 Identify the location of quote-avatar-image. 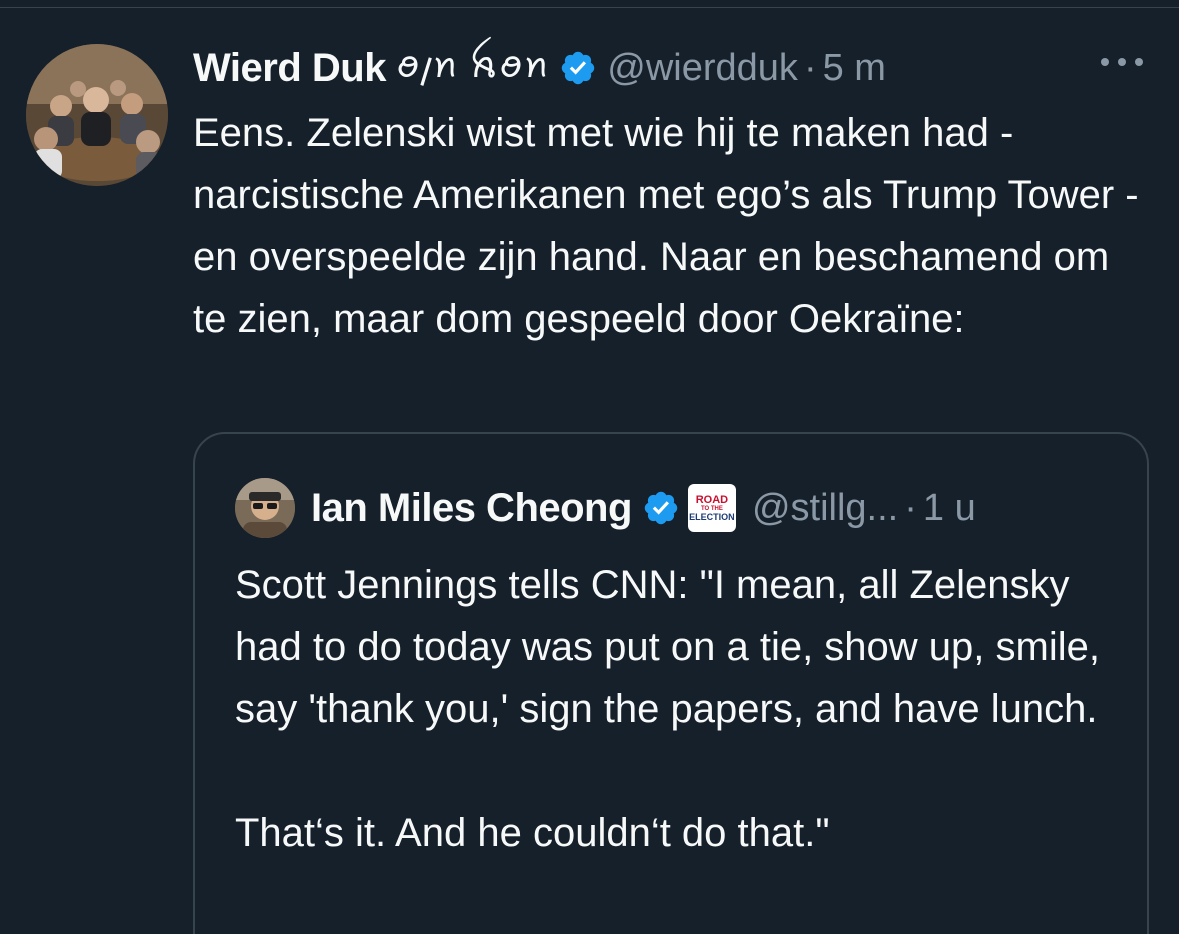
(265, 508).